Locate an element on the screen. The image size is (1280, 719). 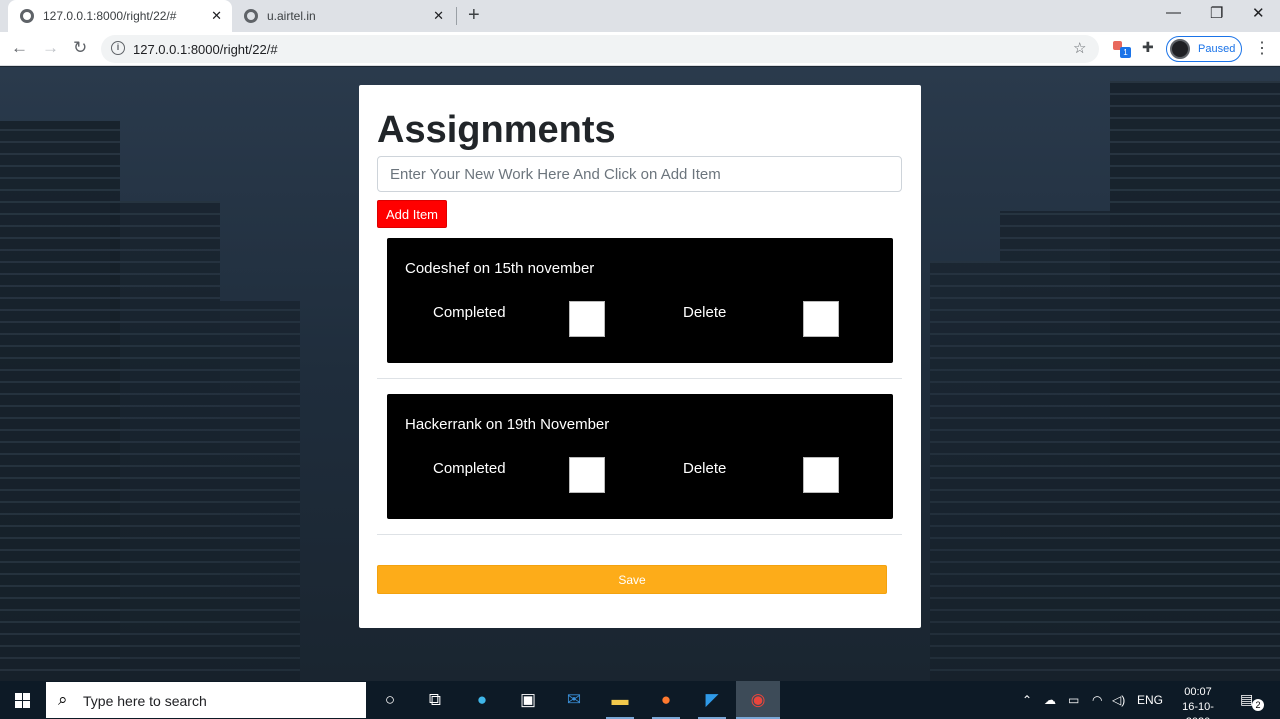
extension-icon: 1 is located at coordinates (1122, 49).